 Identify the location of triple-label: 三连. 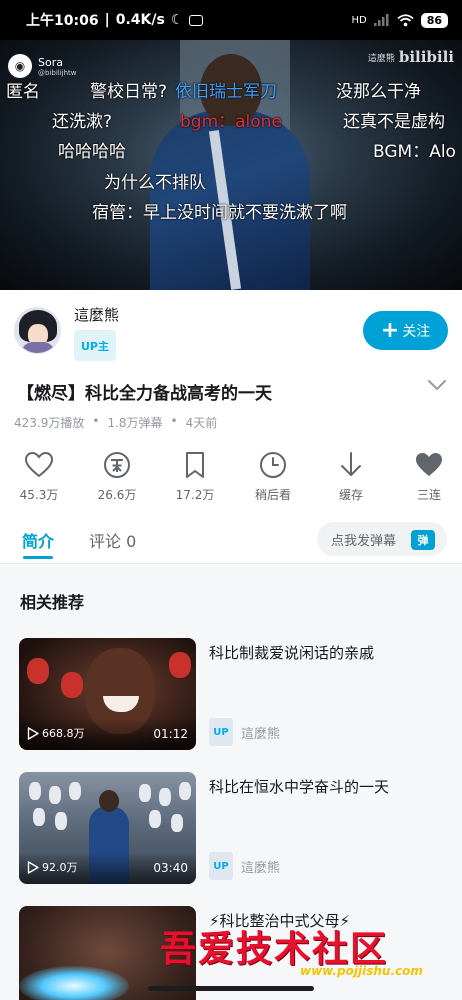
(428, 495).